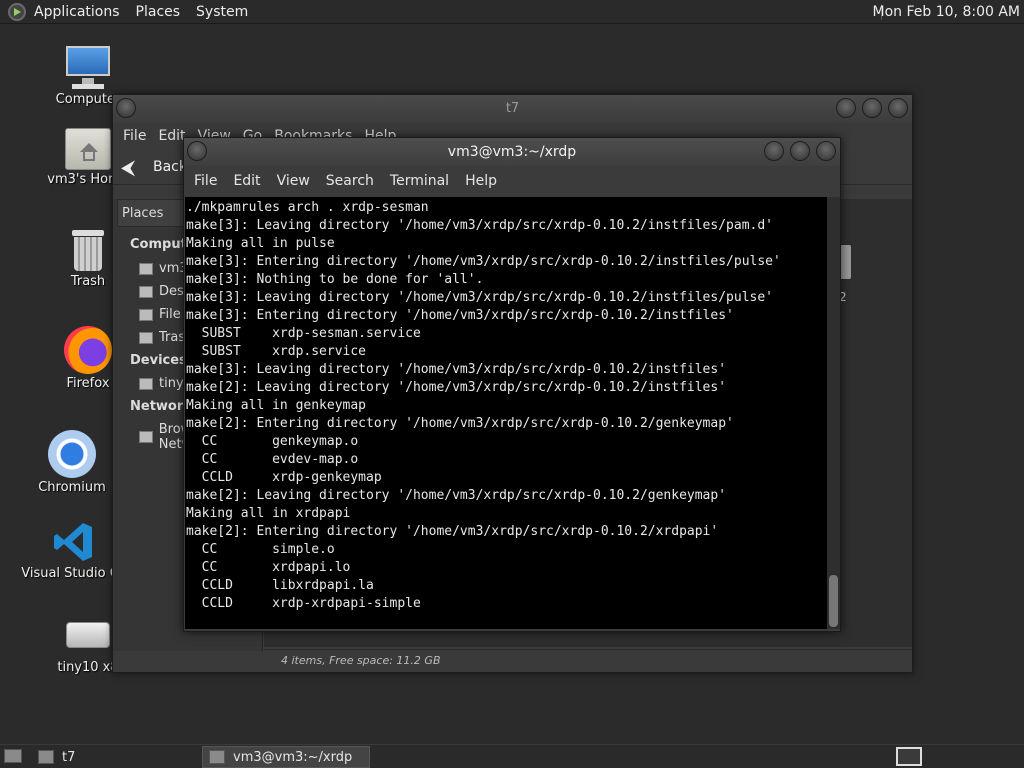 The width and height of the screenshot is (1024, 768). I want to click on home-folder-icon, so click(88, 149).